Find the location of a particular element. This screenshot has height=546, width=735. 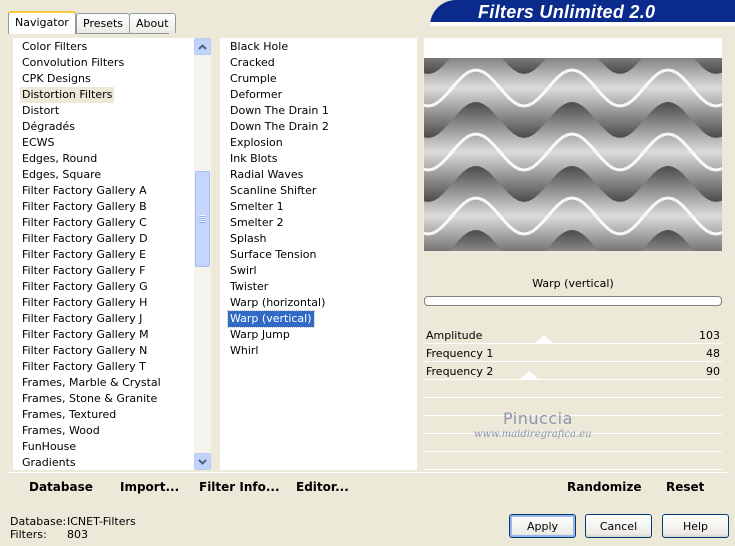

tab-presets-label: Presets is located at coordinates (103, 23).